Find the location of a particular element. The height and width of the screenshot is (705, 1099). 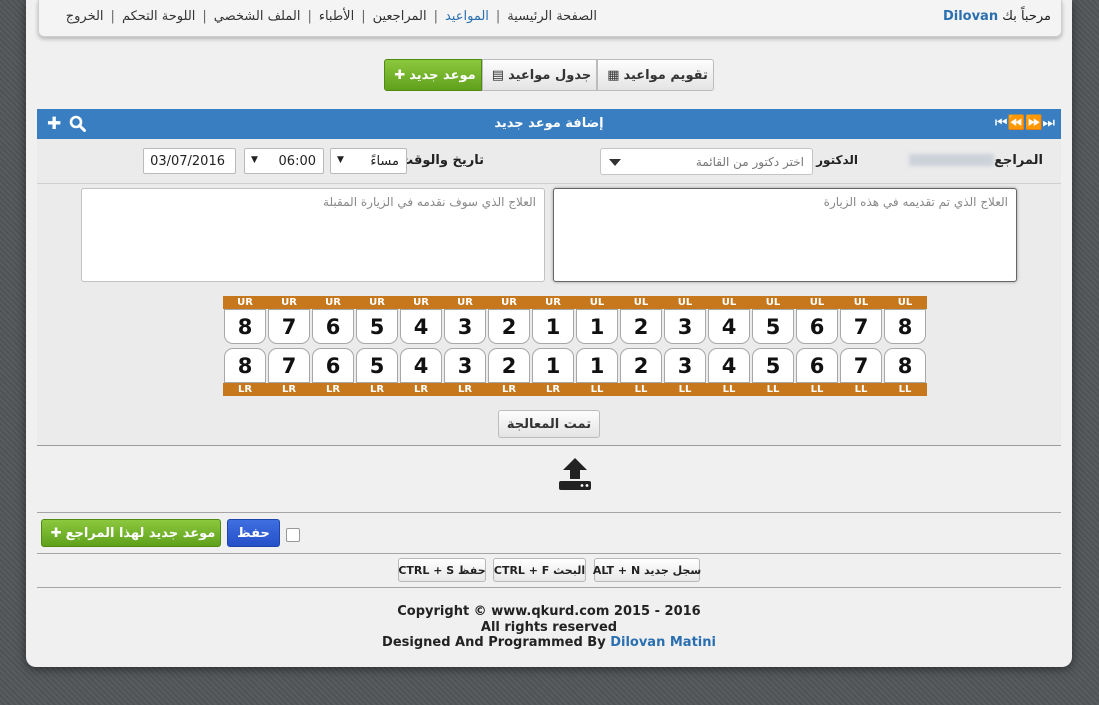

nav-dashboard: اللوحة التحكم is located at coordinates (158, 16).